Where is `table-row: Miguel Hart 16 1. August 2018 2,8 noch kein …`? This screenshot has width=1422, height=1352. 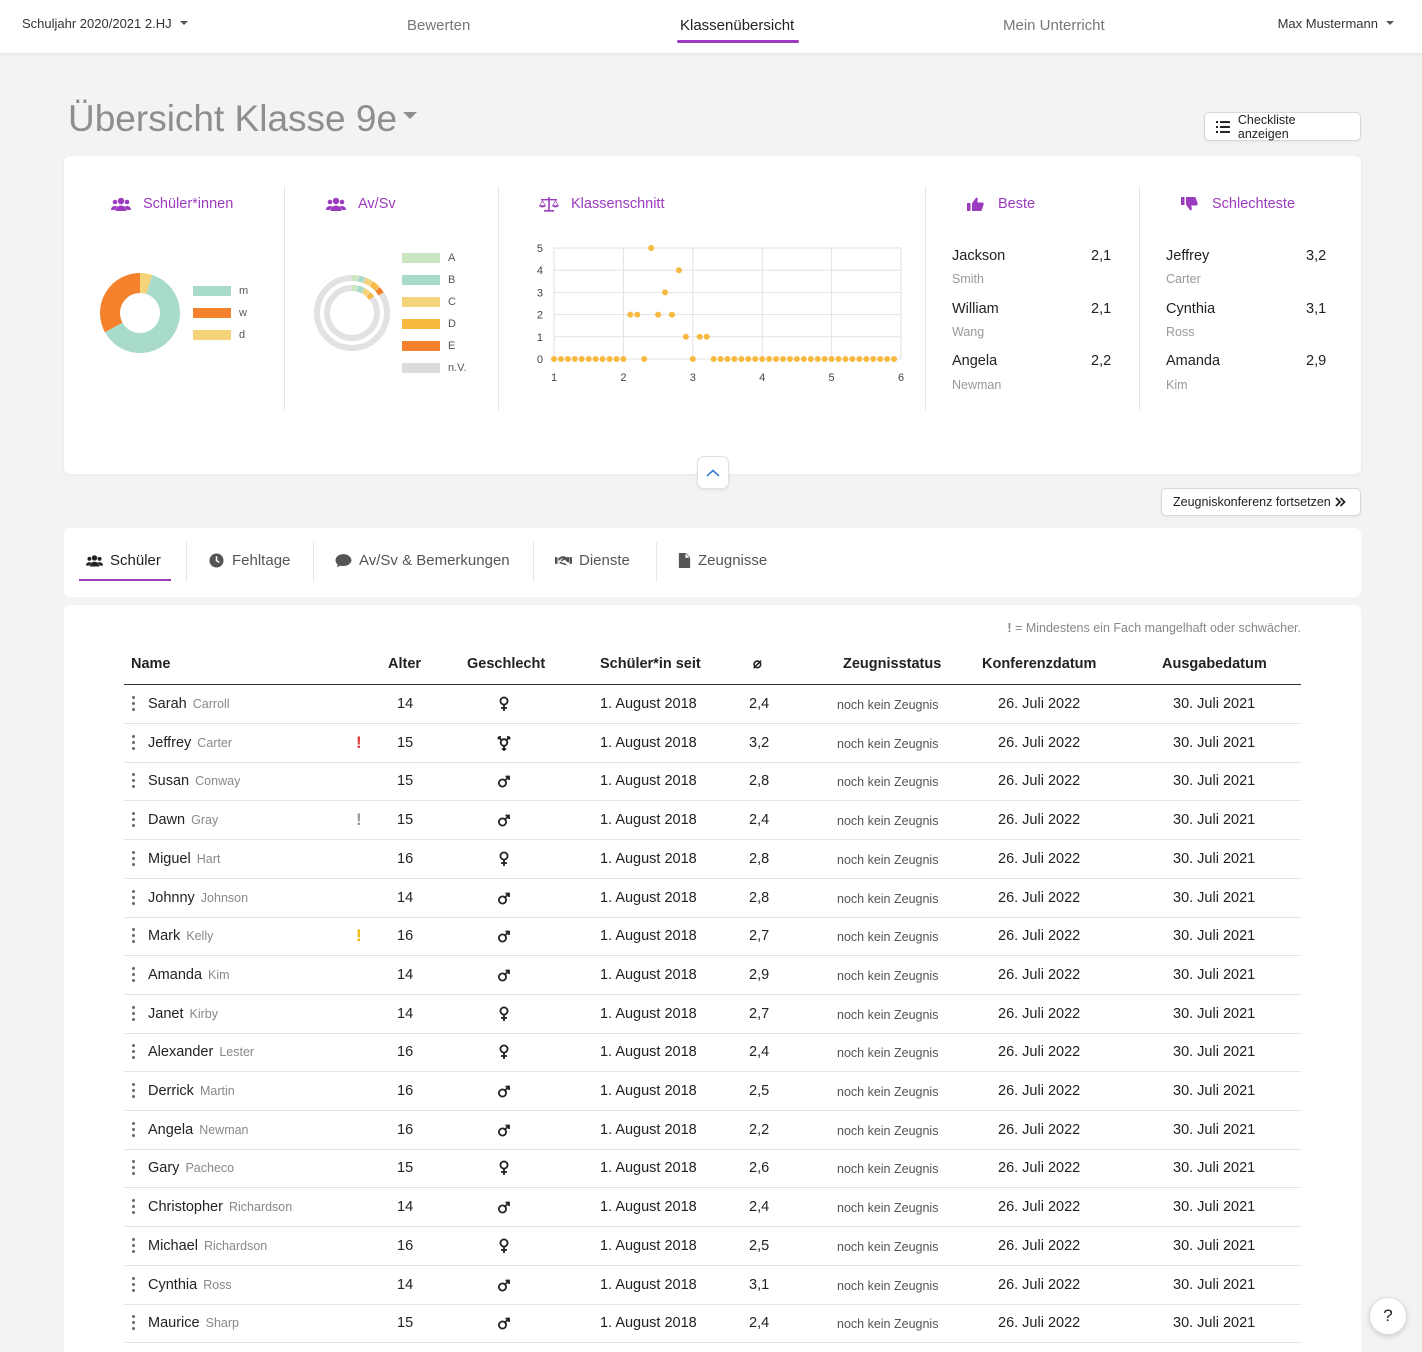
table-row: Miguel Hart 16 1. August 2018 2,8 noch kein … is located at coordinates (712, 859).